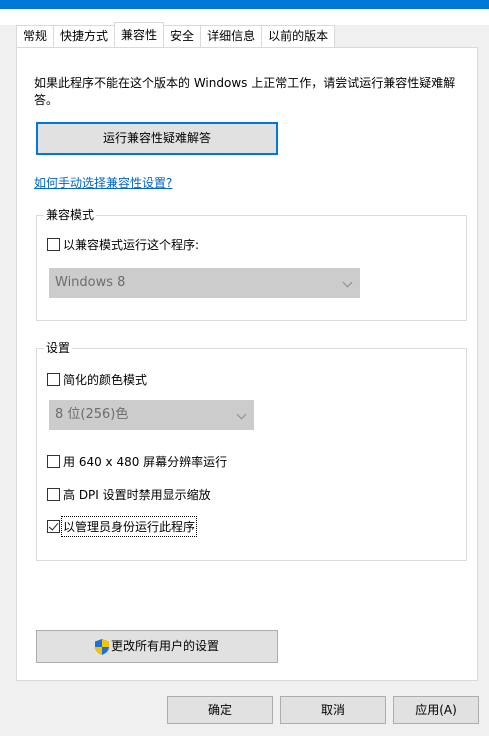 The width and height of the screenshot is (489, 736). Describe the element at coordinates (298, 36) in the screenshot. I see `tab-previous-versions: 以前的版本` at that location.